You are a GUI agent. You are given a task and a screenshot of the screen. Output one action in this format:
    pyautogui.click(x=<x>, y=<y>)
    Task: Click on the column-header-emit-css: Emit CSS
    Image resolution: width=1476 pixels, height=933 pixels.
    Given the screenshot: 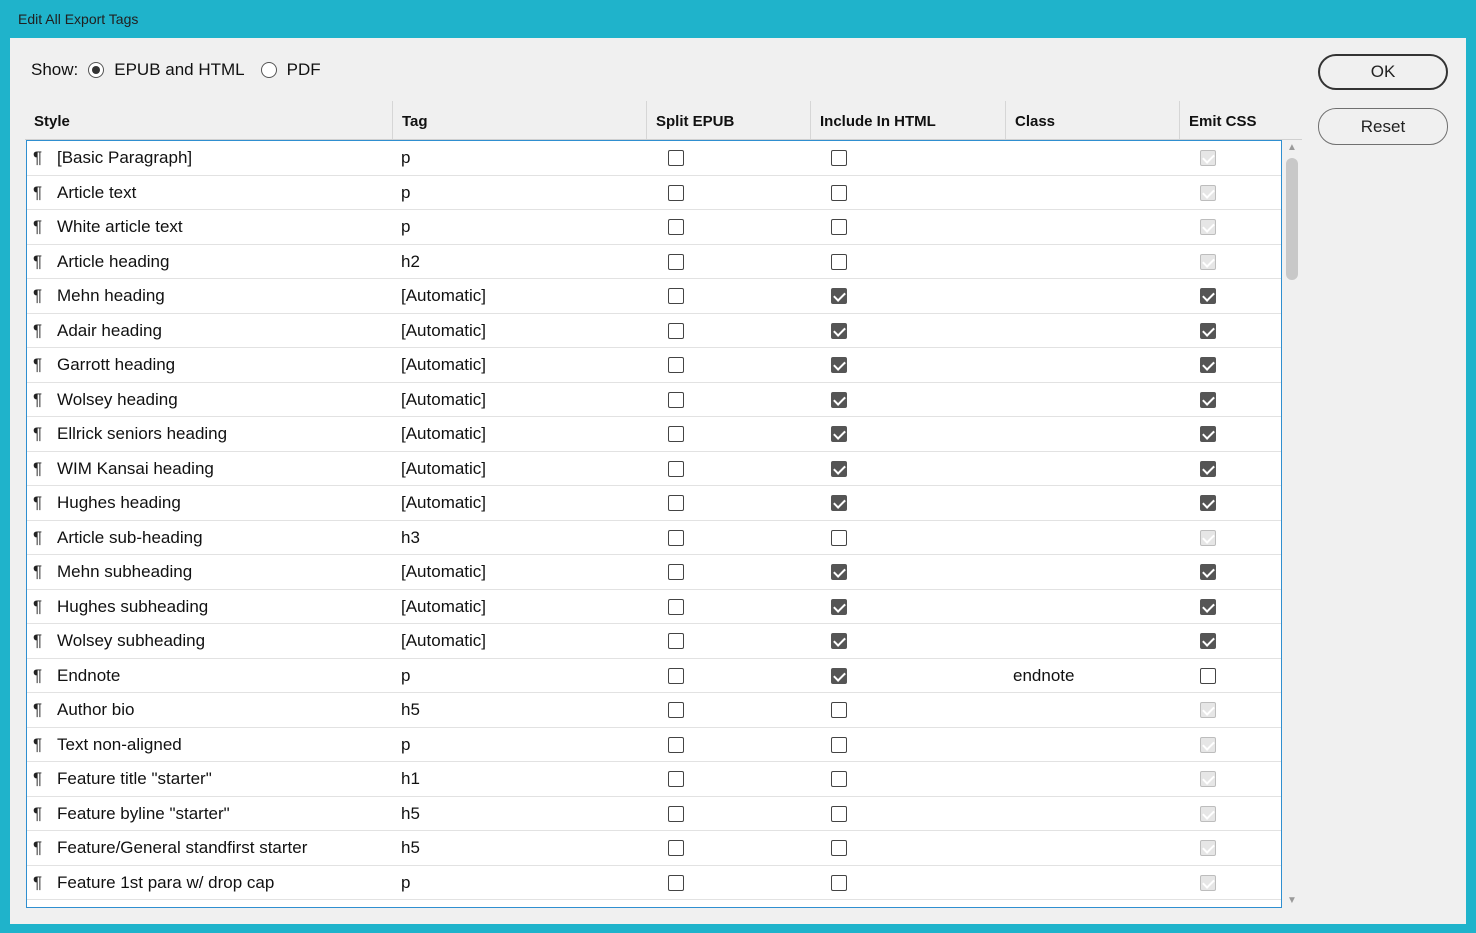 What is the action you would take?
    pyautogui.click(x=1241, y=120)
    